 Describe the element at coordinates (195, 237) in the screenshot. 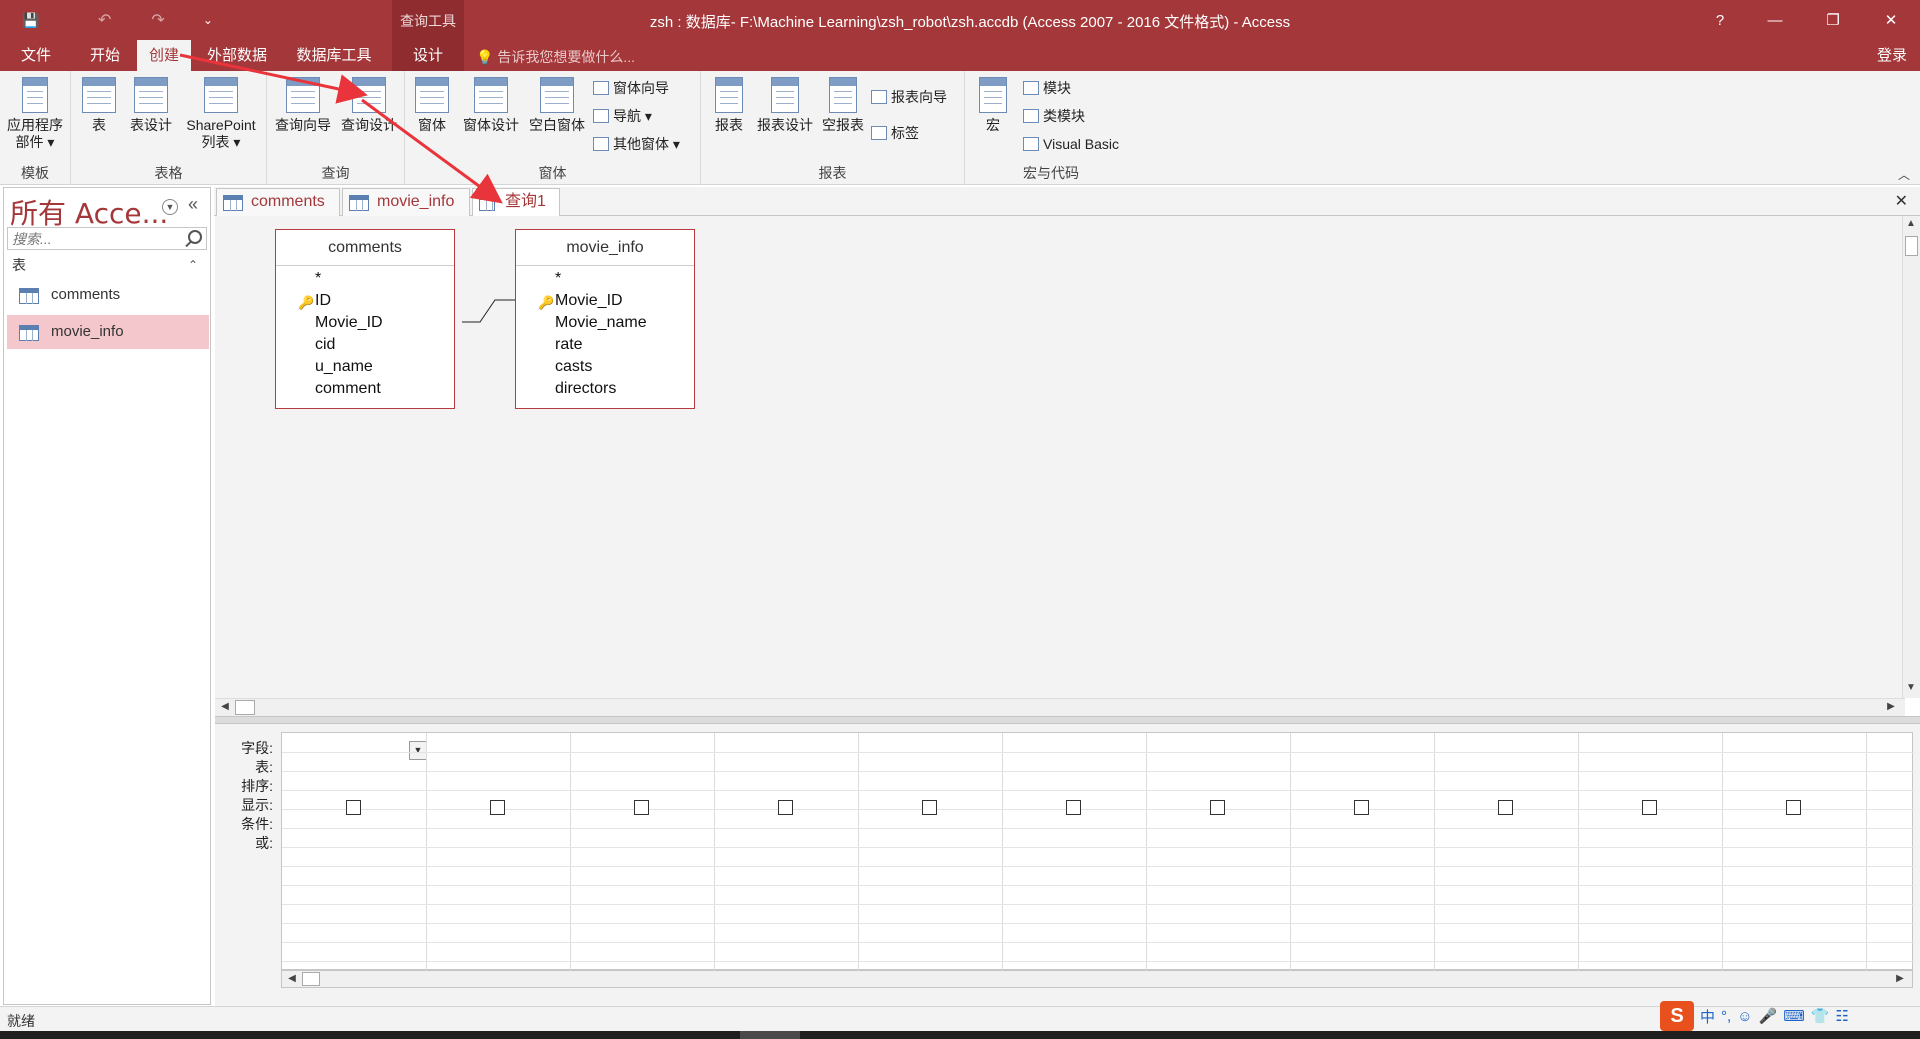

I see `search-icon` at that location.